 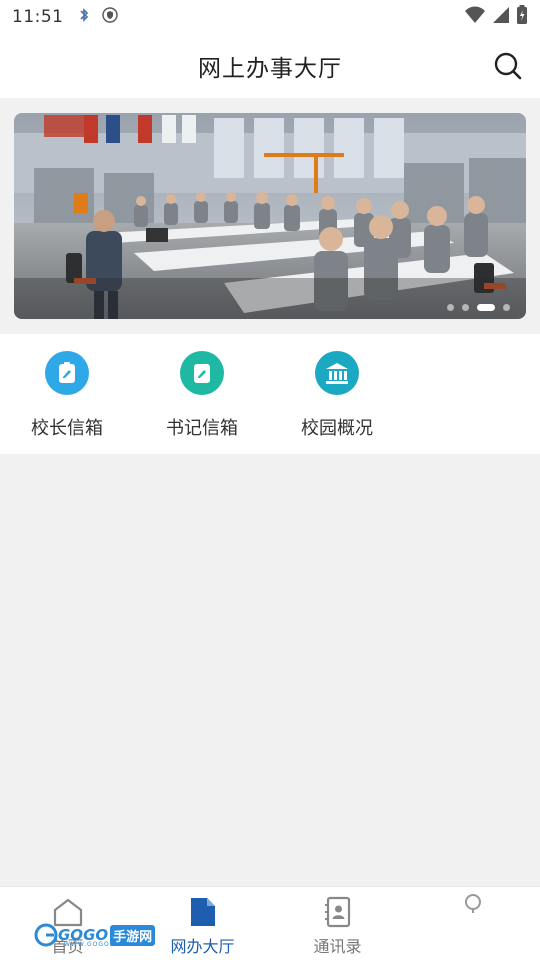 I want to click on nav-item-contacts: 通讯录, so click(x=337, y=923).